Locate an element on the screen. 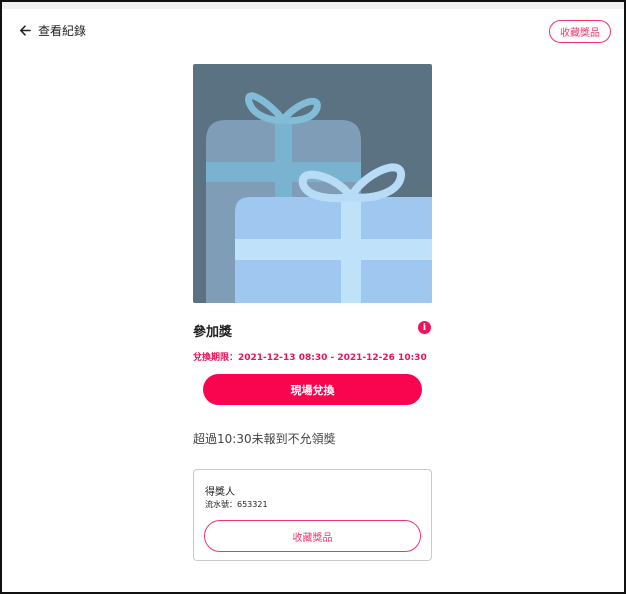  favorite-prize-button-top: 收藏獎品 is located at coordinates (580, 31).